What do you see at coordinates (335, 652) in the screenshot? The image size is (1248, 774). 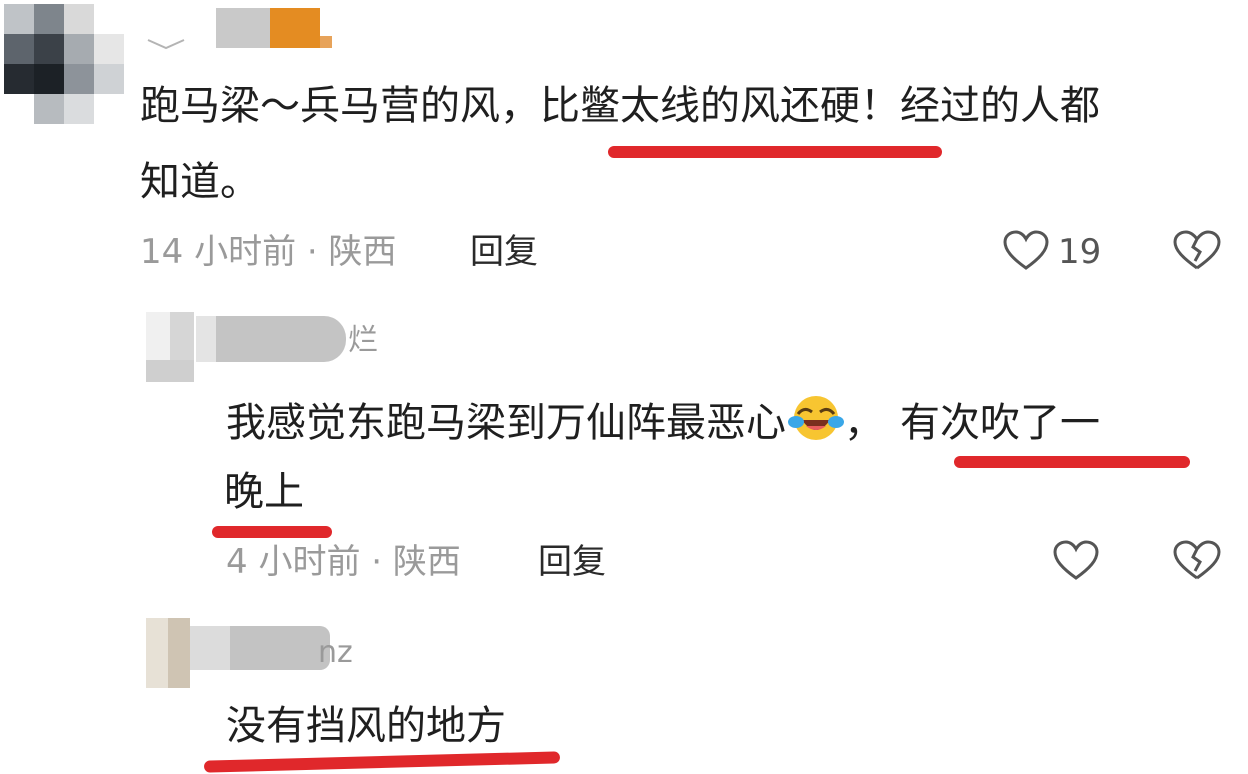 I see `username-tail: nz` at bounding box center [335, 652].